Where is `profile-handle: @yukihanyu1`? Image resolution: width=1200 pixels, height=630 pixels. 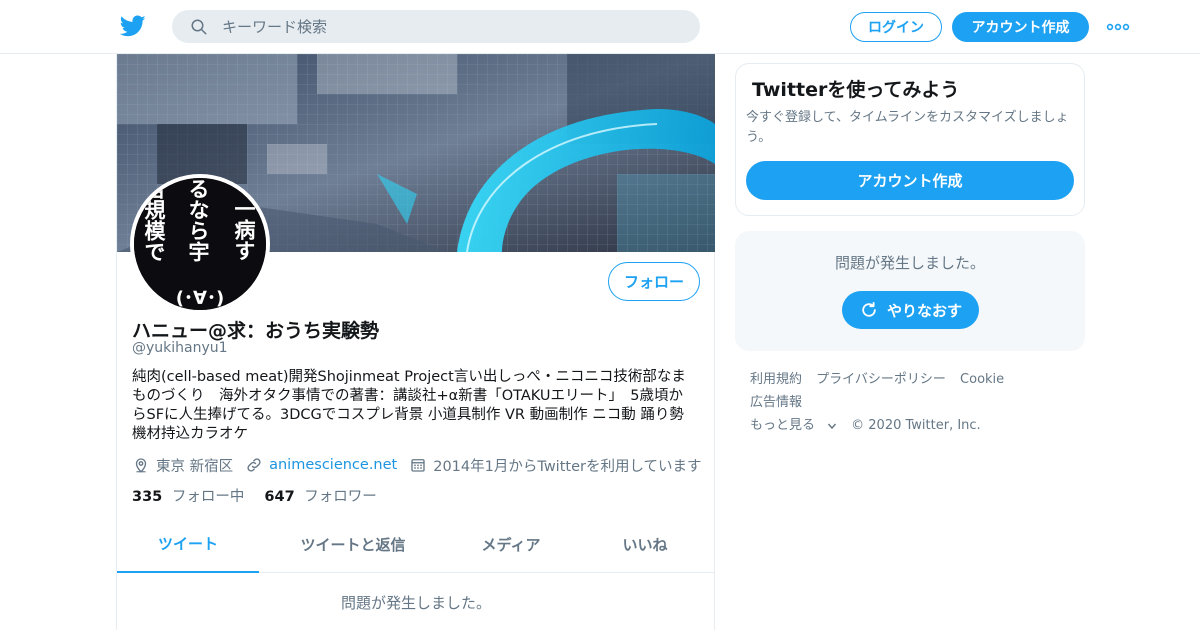 profile-handle: @yukihanyu1 is located at coordinates (180, 348).